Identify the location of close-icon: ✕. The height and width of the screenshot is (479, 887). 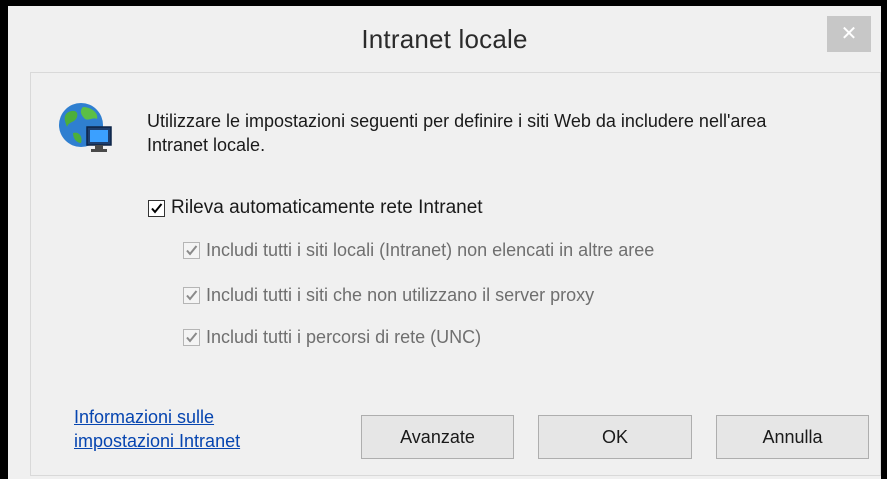
(849, 34).